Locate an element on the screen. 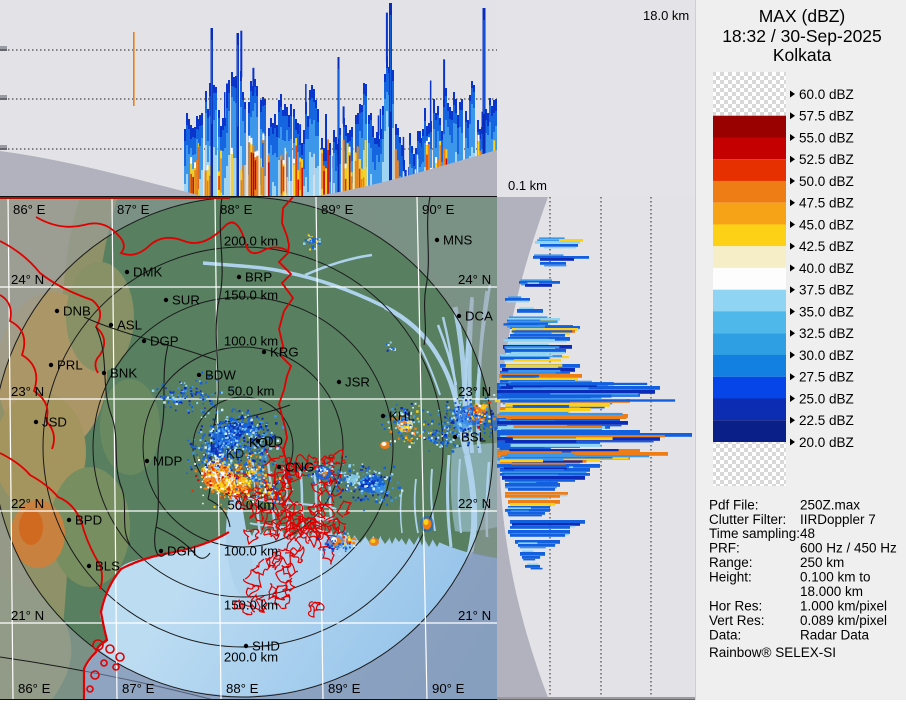  svg-text: 60.0 dBZ is located at coordinates (826, 94).